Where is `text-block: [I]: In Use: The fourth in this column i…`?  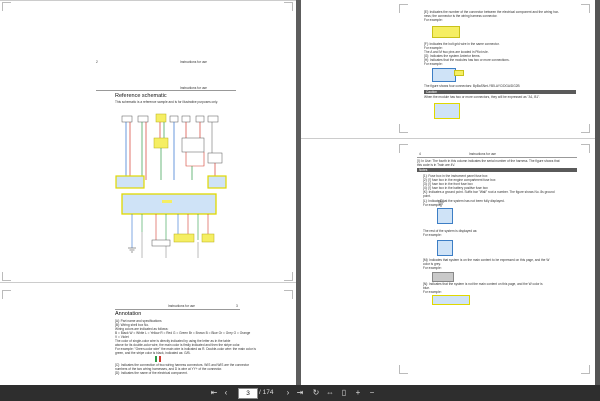 text-block: [I]: In Use: The fourth in this column i… is located at coordinates (497, 163).